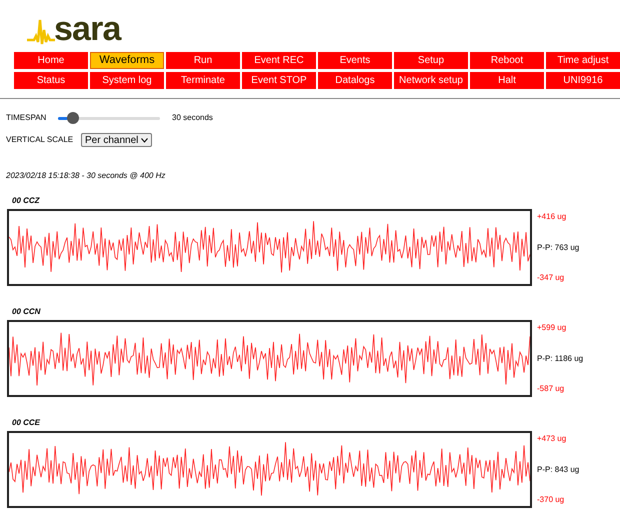  I want to click on min-value: -347 ug, so click(551, 278).